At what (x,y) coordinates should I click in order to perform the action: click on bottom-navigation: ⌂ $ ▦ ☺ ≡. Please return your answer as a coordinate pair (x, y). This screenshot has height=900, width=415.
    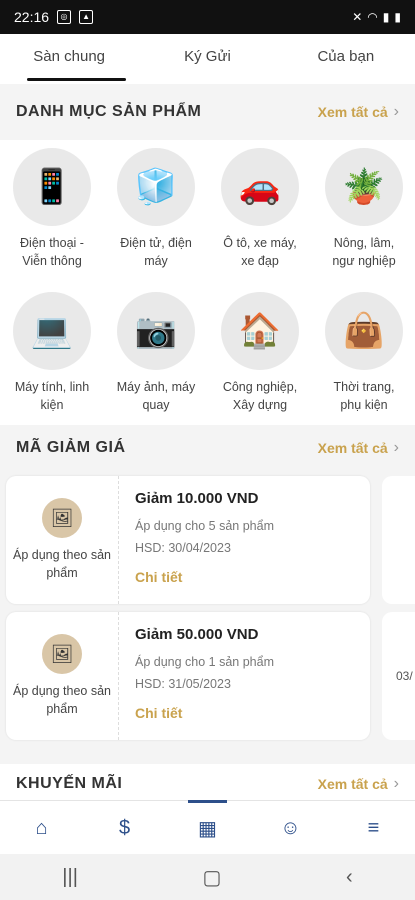
    Looking at the image, I should click on (207, 827).